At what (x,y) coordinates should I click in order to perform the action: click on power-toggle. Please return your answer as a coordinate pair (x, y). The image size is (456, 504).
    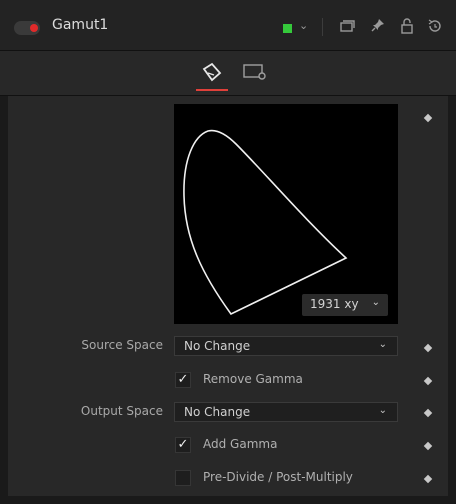
    Looking at the image, I should click on (27, 28).